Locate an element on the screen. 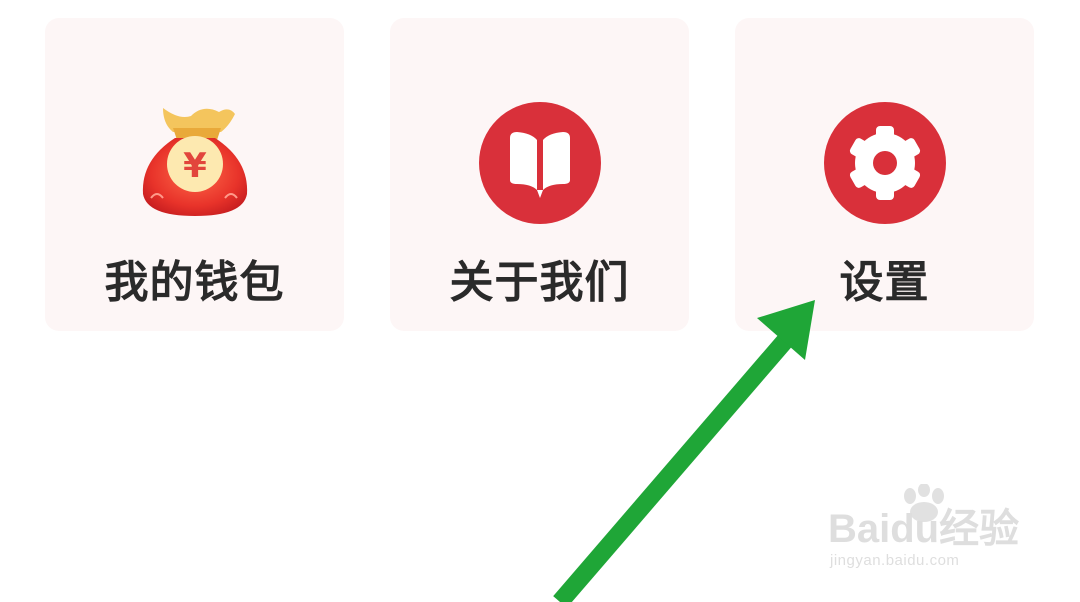  baidu-watermark: Baidu经验 jingyan.baidu.com is located at coordinates (928, 533).